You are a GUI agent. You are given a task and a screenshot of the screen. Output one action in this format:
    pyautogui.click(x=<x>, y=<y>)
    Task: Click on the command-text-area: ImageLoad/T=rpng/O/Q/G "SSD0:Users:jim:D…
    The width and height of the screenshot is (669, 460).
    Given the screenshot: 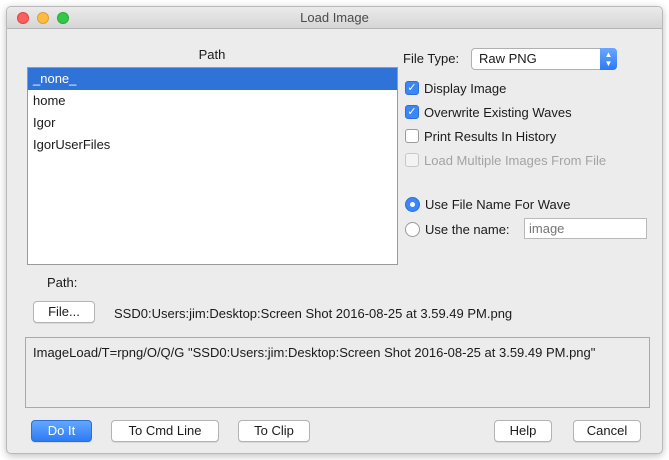 What is the action you would take?
    pyautogui.click(x=337, y=372)
    